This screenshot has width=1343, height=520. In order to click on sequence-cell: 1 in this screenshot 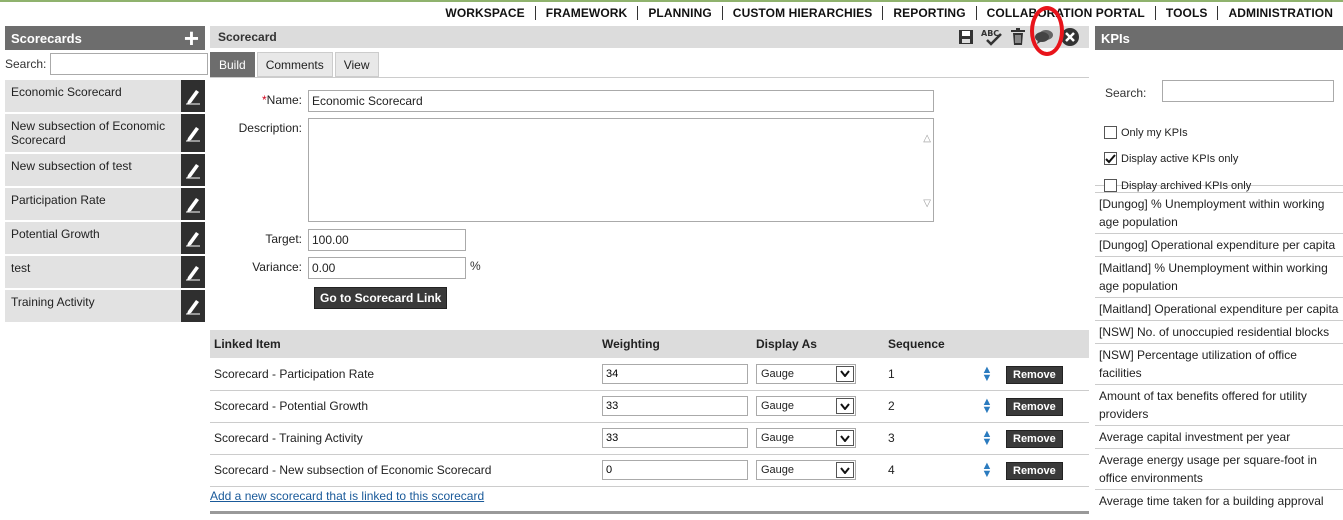, I will do `click(928, 374)`.